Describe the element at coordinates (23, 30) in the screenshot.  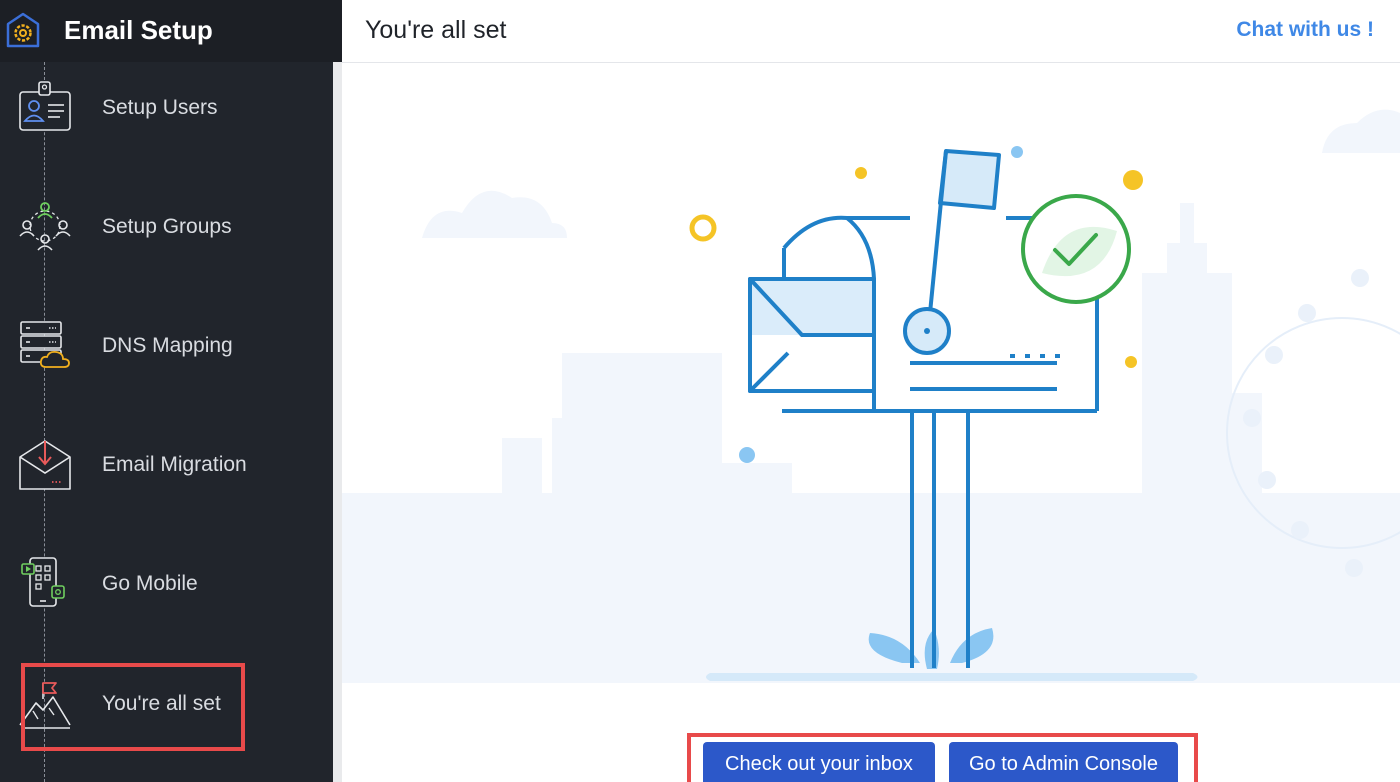
I see `gear-shield-logo-icon` at that location.